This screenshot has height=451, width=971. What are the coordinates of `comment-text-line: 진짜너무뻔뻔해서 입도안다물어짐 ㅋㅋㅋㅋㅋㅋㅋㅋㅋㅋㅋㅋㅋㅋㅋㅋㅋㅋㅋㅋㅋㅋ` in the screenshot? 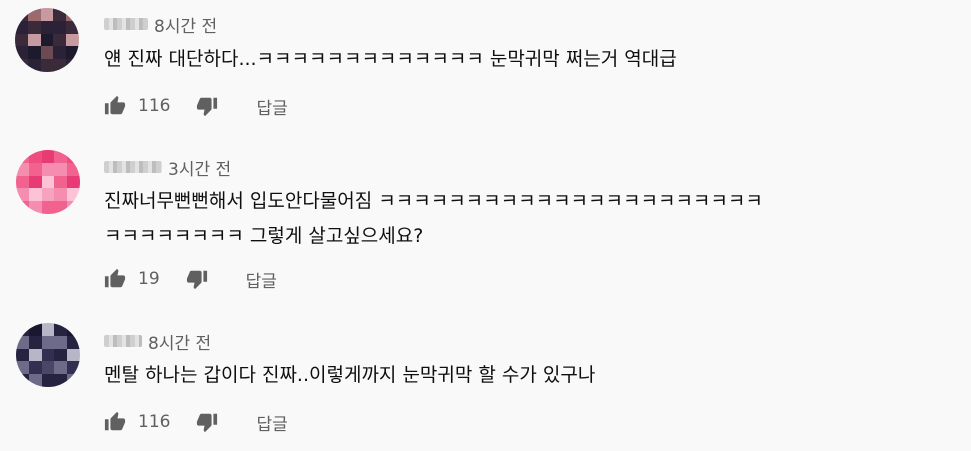 It's located at (433, 201).